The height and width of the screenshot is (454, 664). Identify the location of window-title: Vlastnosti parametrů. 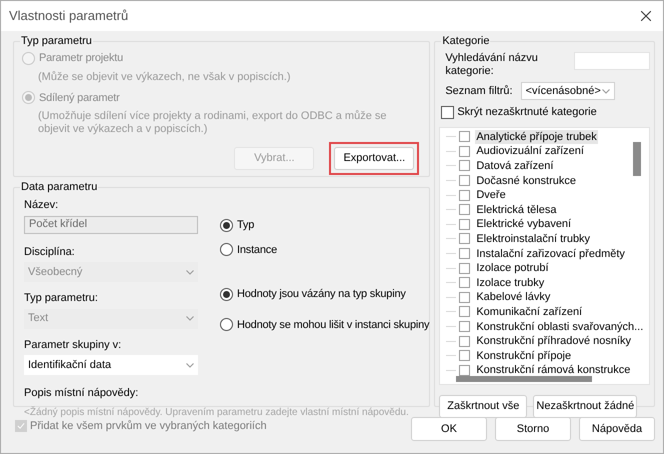
(68, 16).